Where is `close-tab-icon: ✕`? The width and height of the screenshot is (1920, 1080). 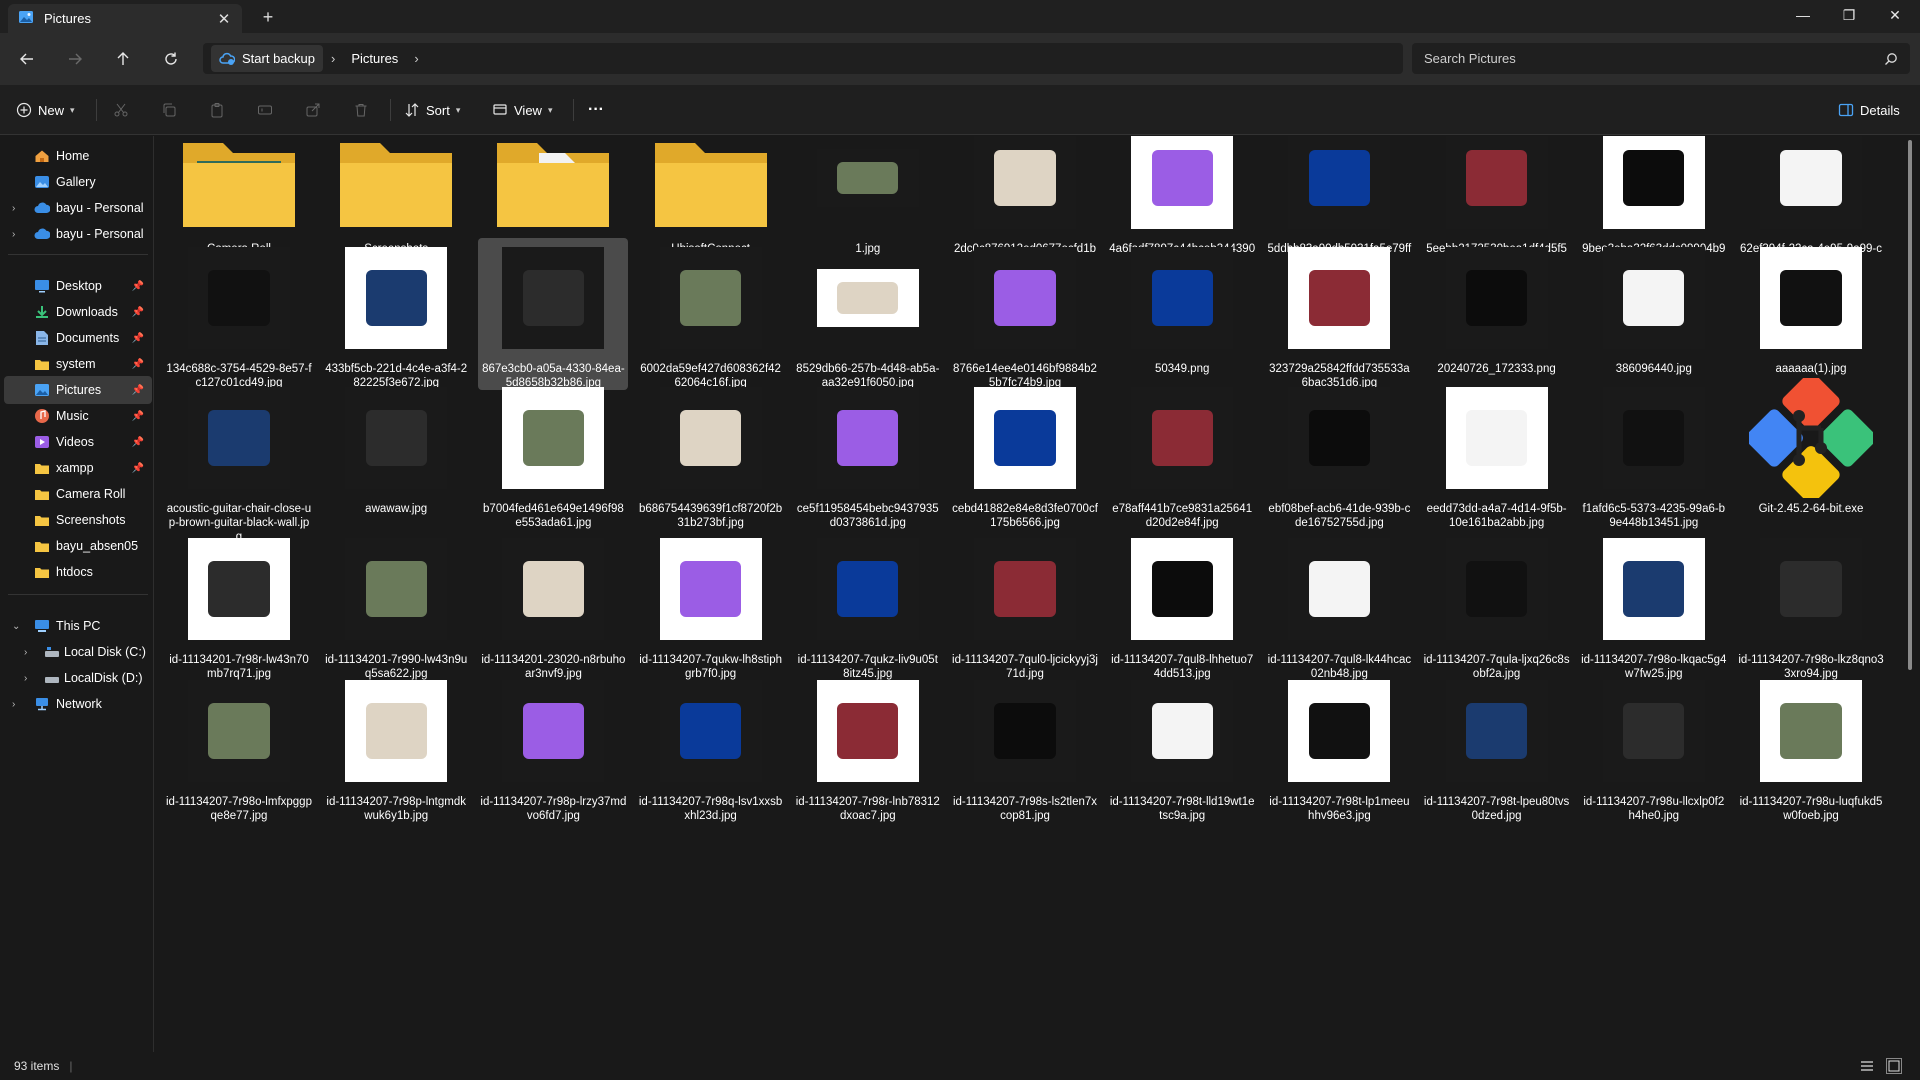
close-tab-icon: ✕ is located at coordinates (224, 19).